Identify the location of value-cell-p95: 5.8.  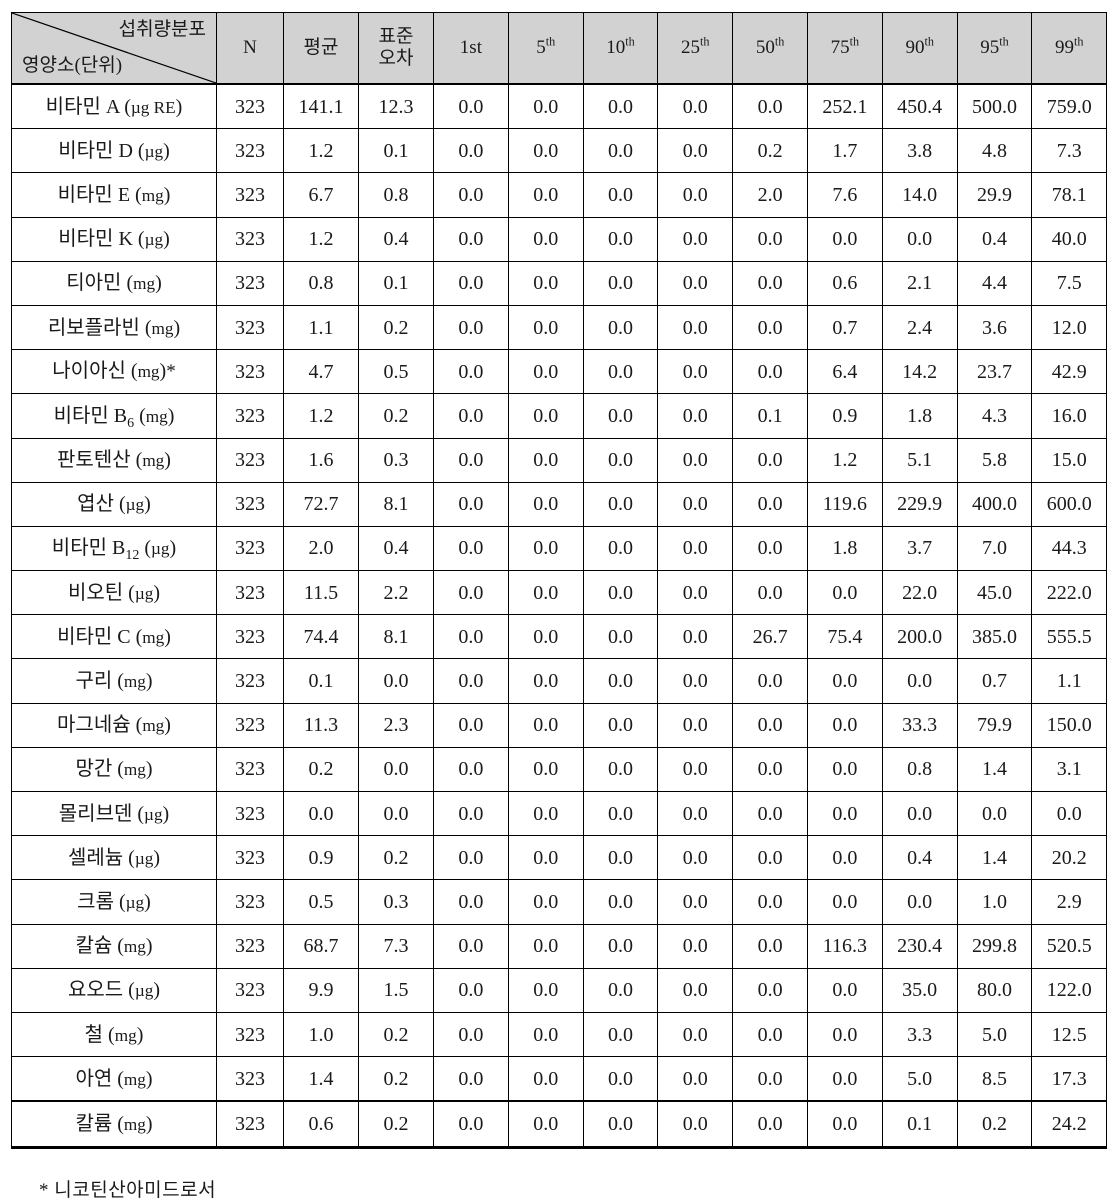
(994, 460).